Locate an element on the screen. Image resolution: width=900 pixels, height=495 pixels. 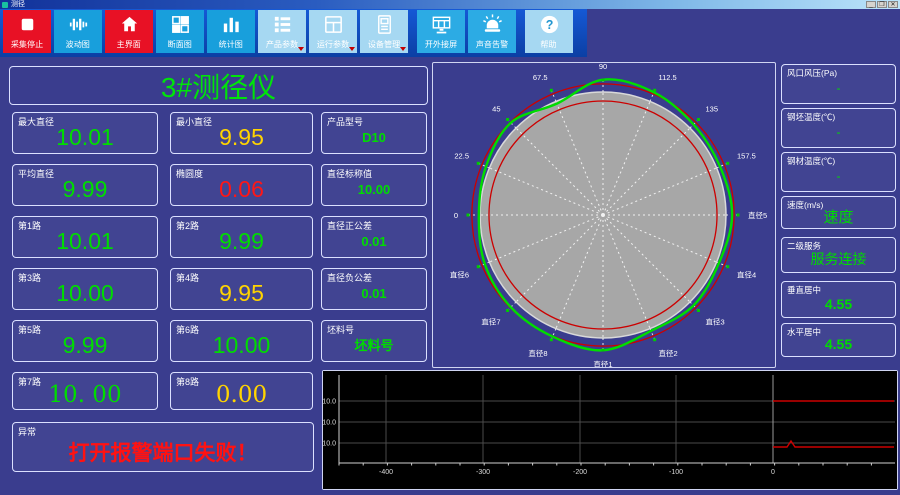
polar-axis-label: 直径5 is located at coordinates (757, 215).